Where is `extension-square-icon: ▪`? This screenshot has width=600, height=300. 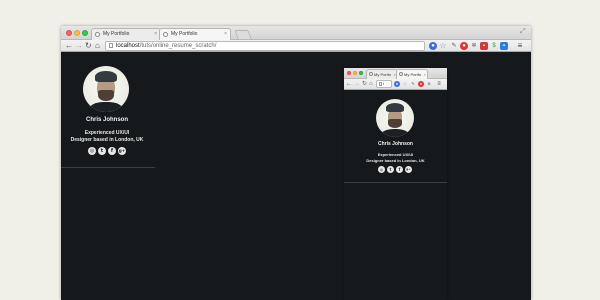 extension-square-icon: ▪ is located at coordinates (484, 46).